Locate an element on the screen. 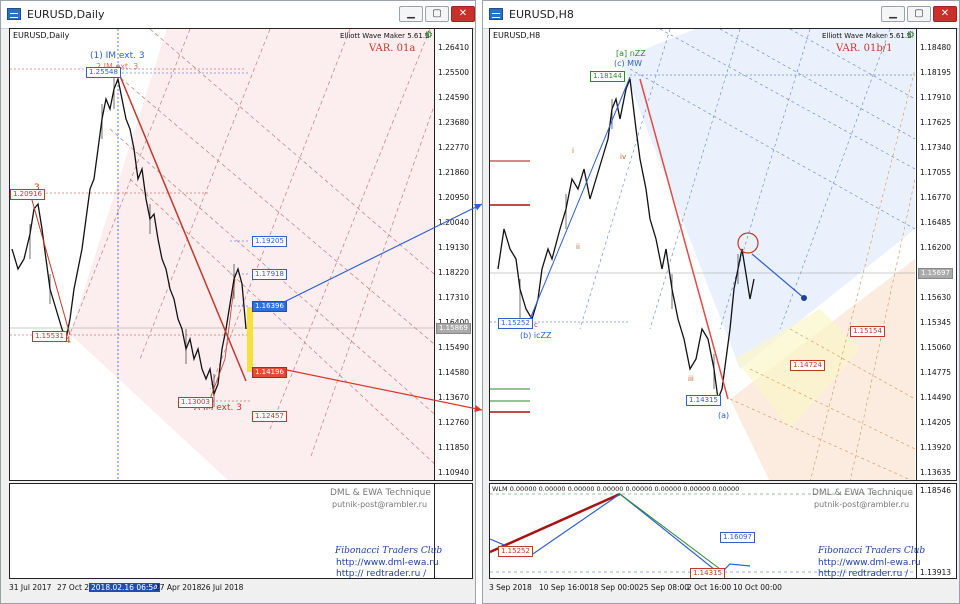  right-date-2: 18 Sep 00:00 is located at coordinates (614, 587).